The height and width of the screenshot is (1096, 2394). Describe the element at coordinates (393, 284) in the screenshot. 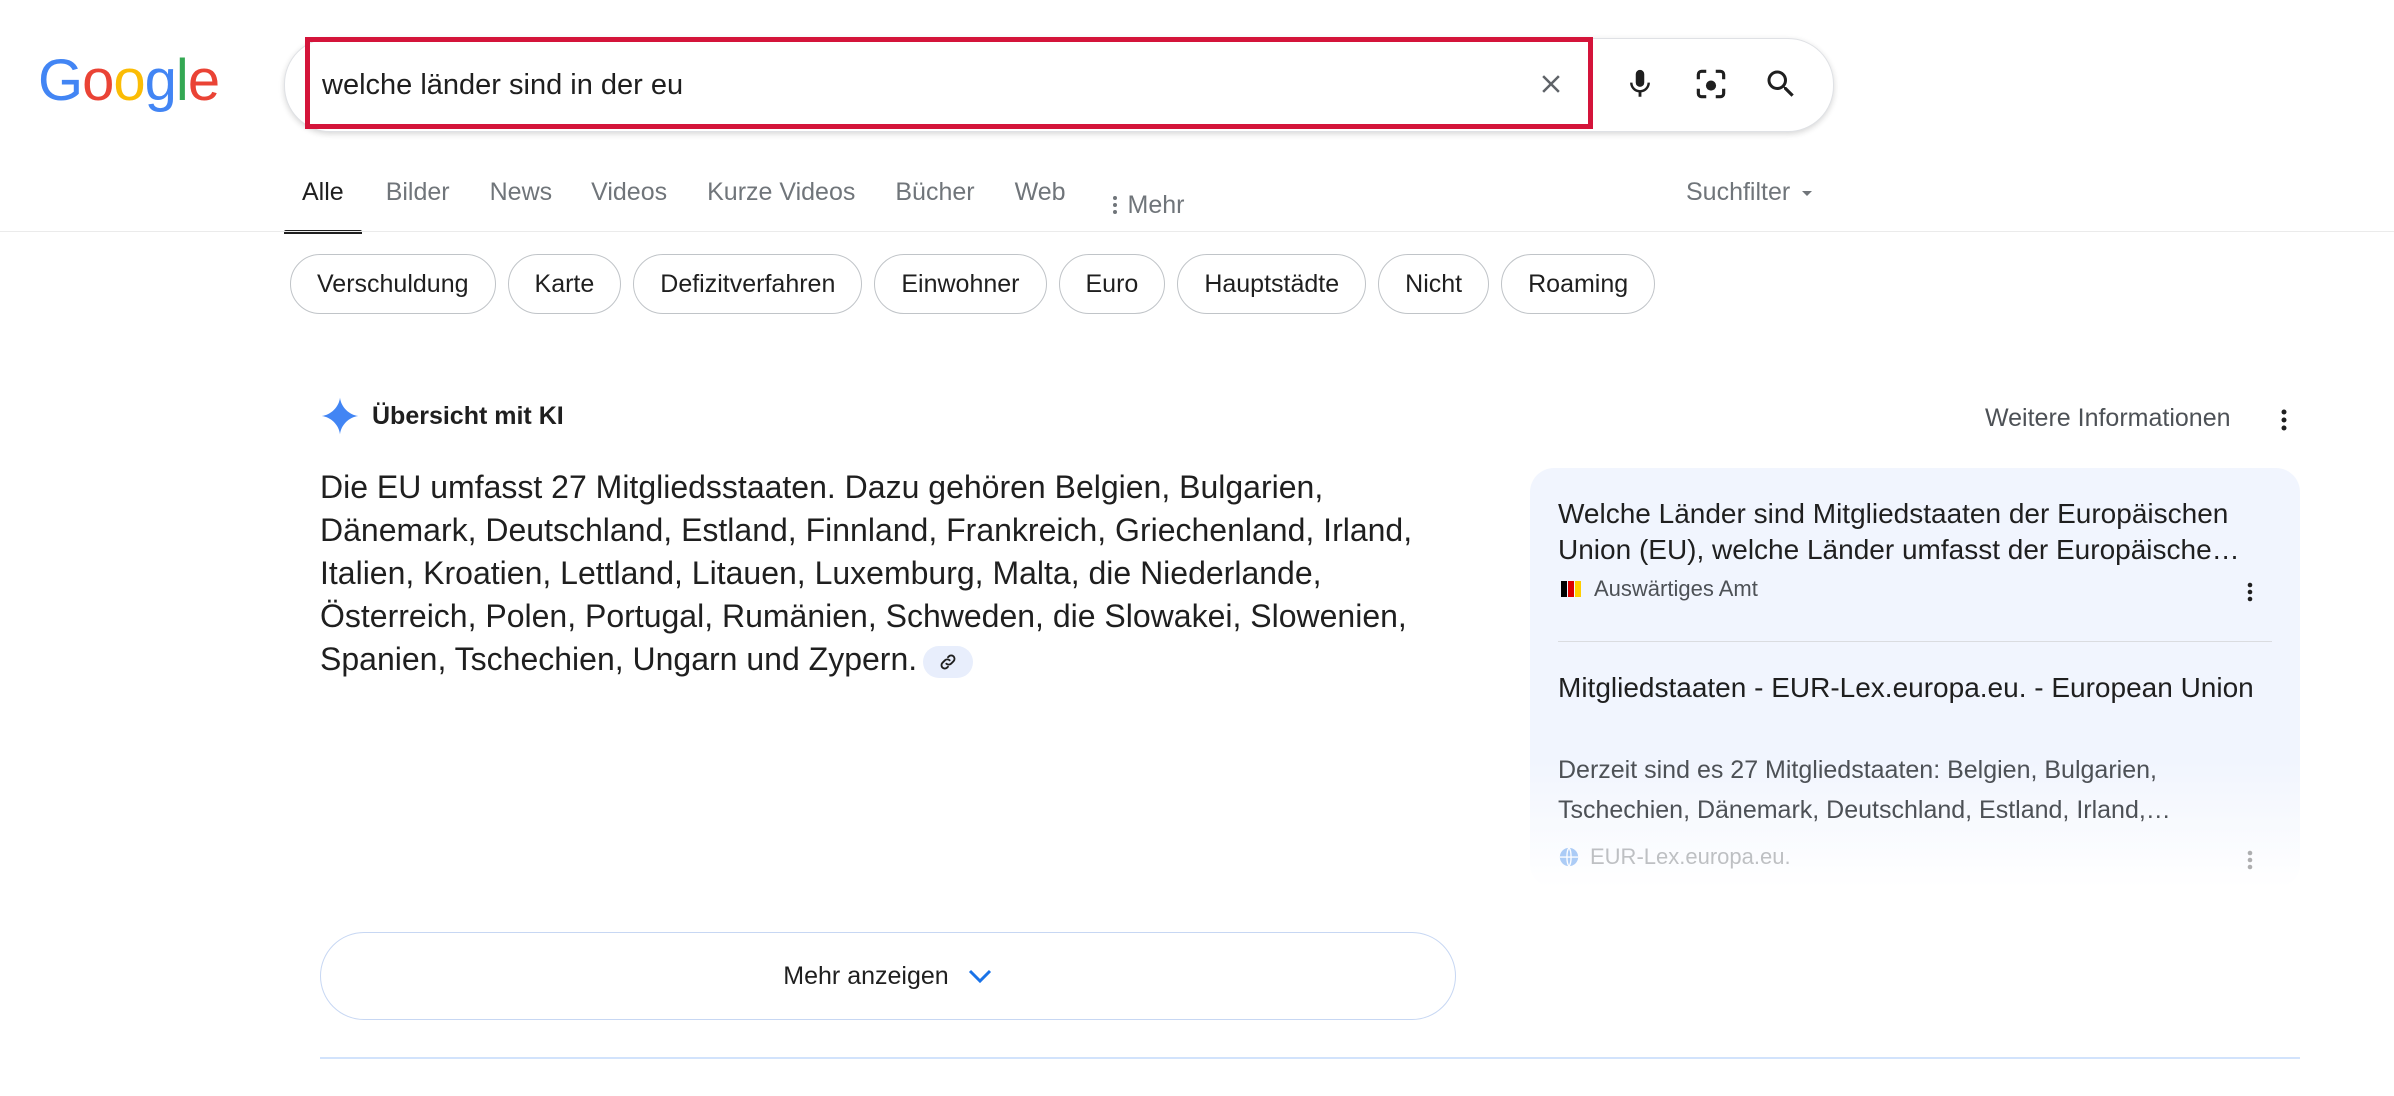

I see `chip-verschuldung: Verschuldung` at that location.